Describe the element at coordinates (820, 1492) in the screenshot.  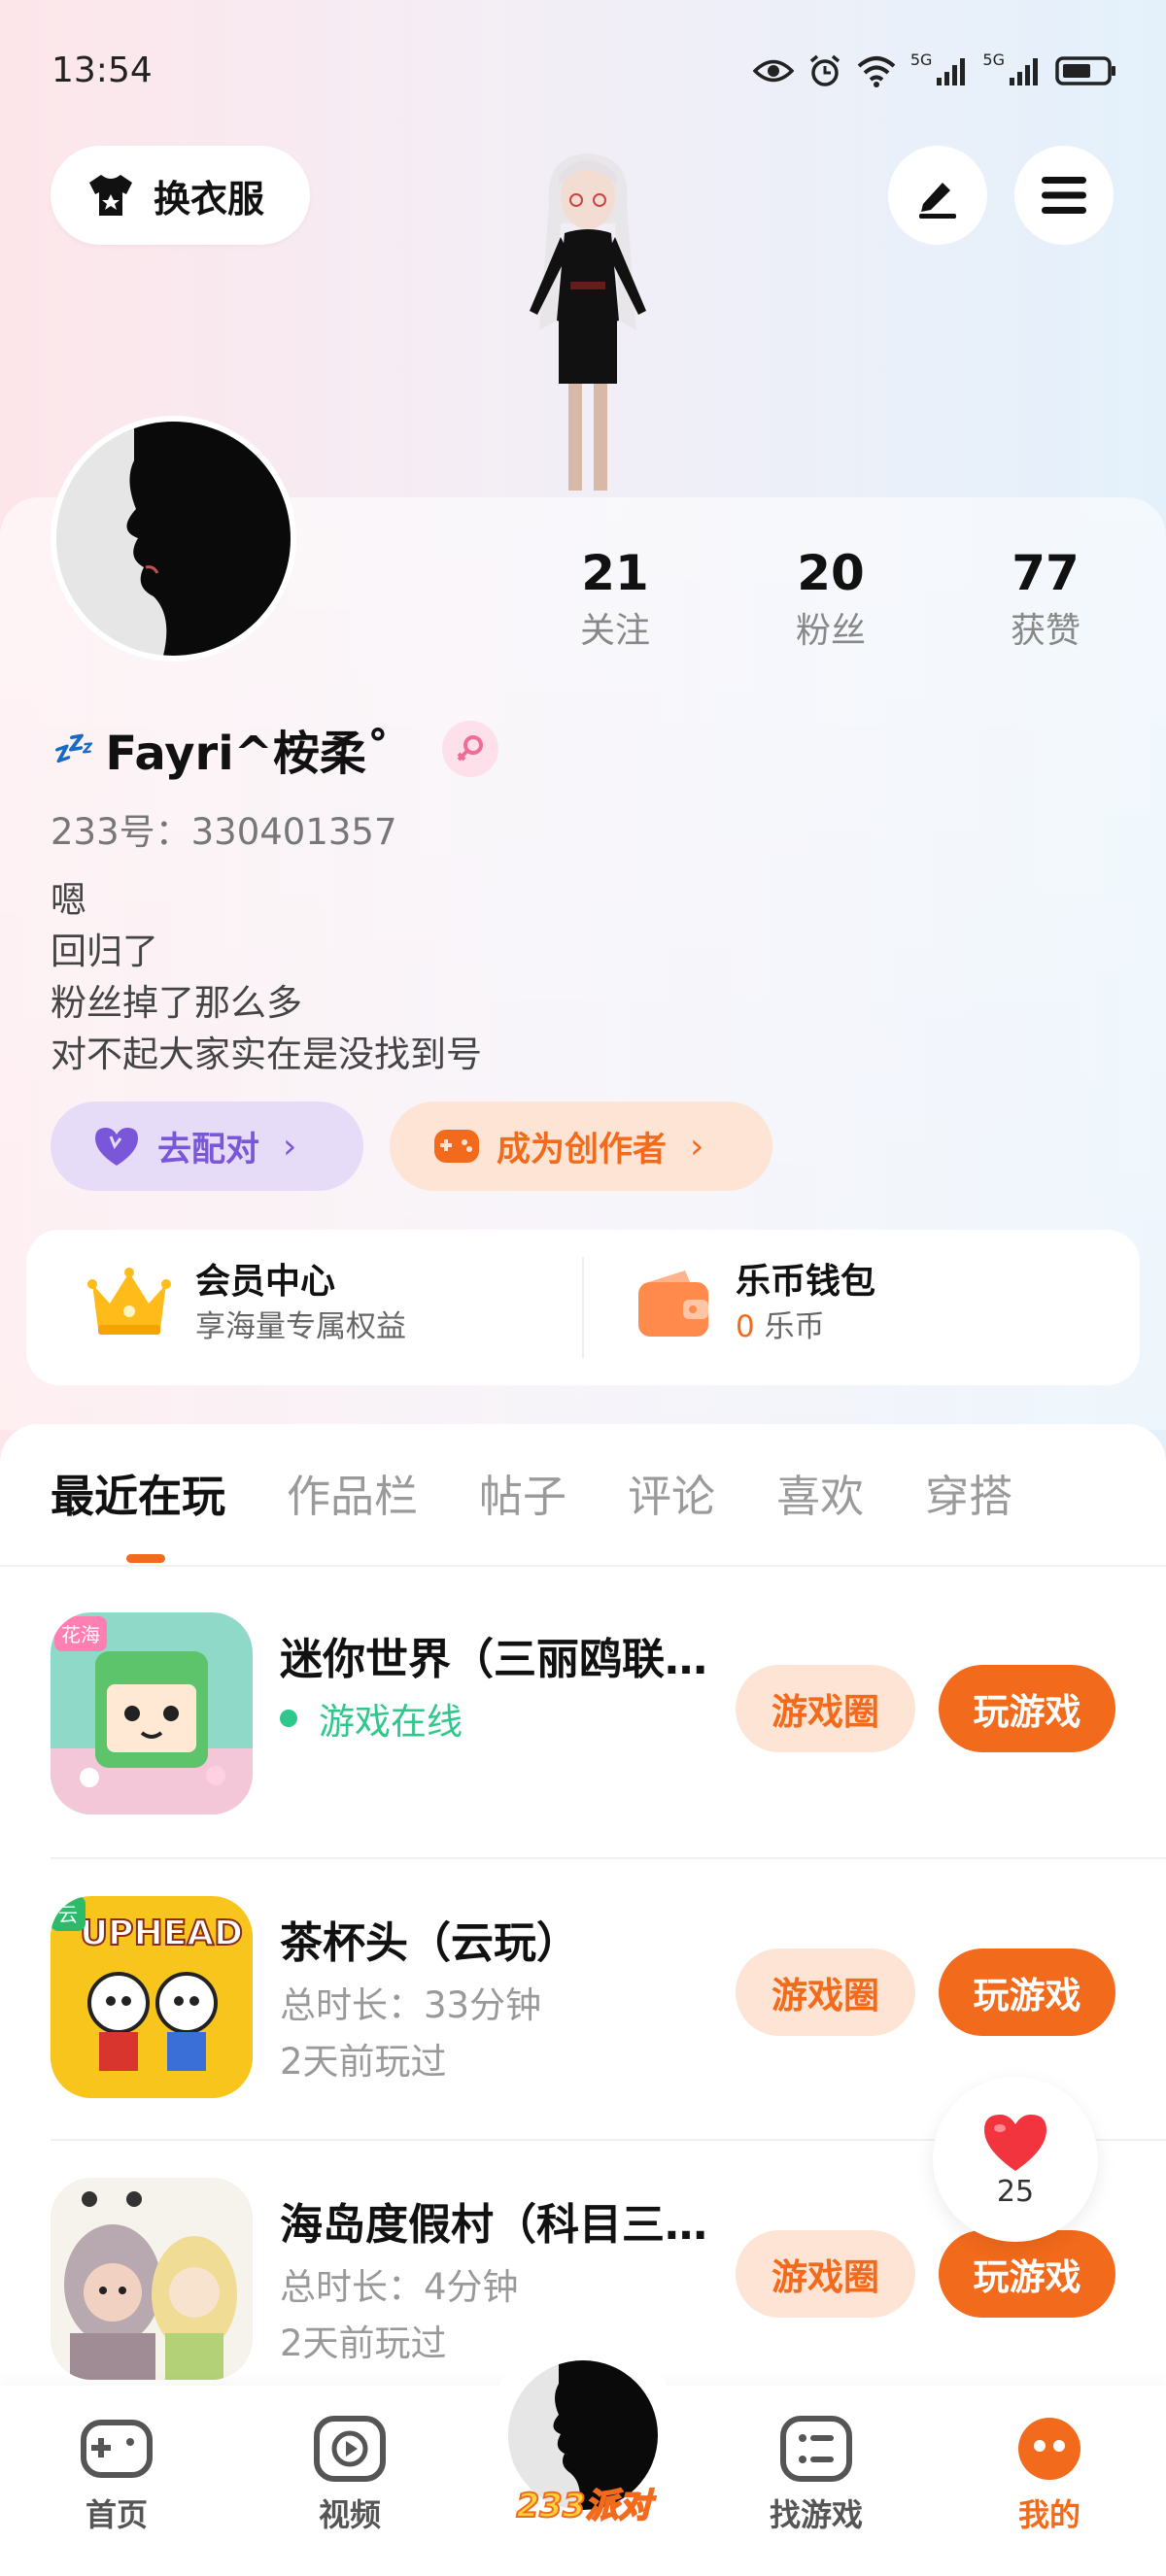
I see `tab-likes: 喜欢` at that location.